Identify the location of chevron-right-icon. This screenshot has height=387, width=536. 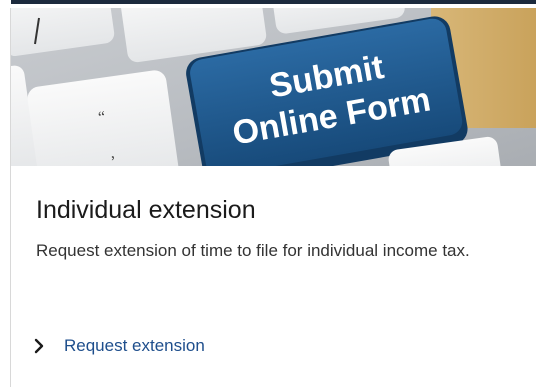
(39, 346).